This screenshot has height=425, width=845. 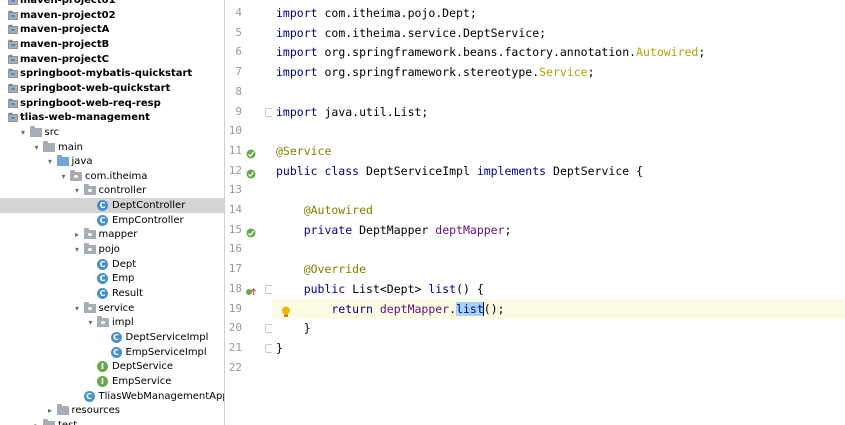 I want to click on tree-item-label: DeptService, so click(x=143, y=367).